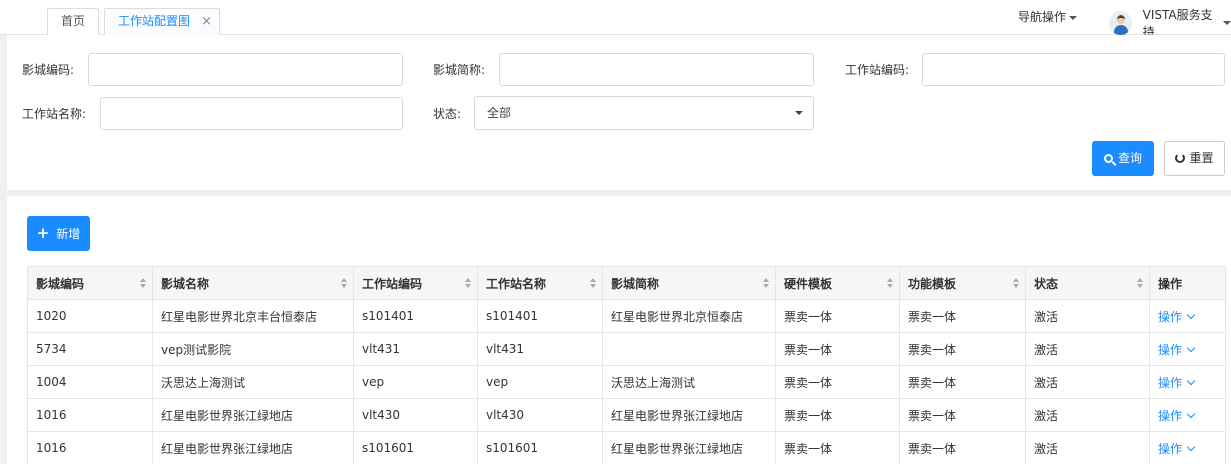 The height and width of the screenshot is (464, 1231). I want to click on avatar, so click(1120, 23).